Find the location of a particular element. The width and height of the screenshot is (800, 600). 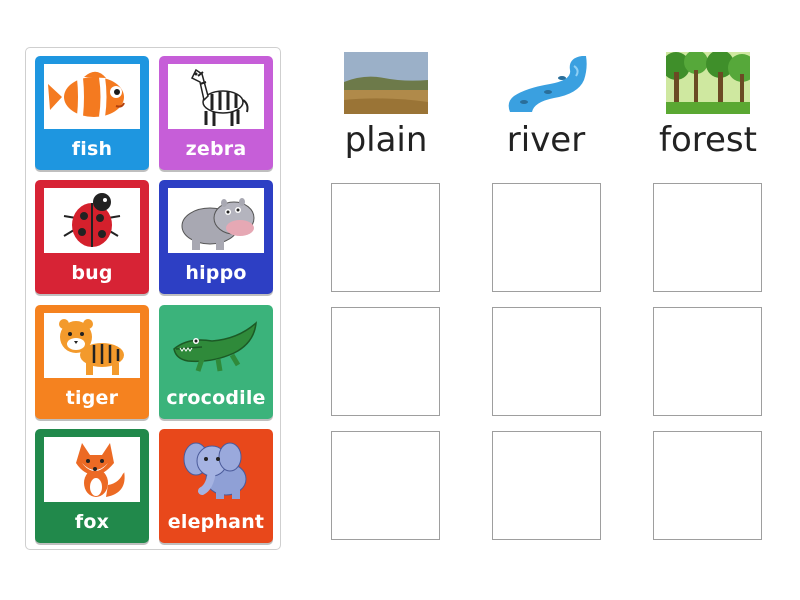

card-bug: bug is located at coordinates (92, 237).